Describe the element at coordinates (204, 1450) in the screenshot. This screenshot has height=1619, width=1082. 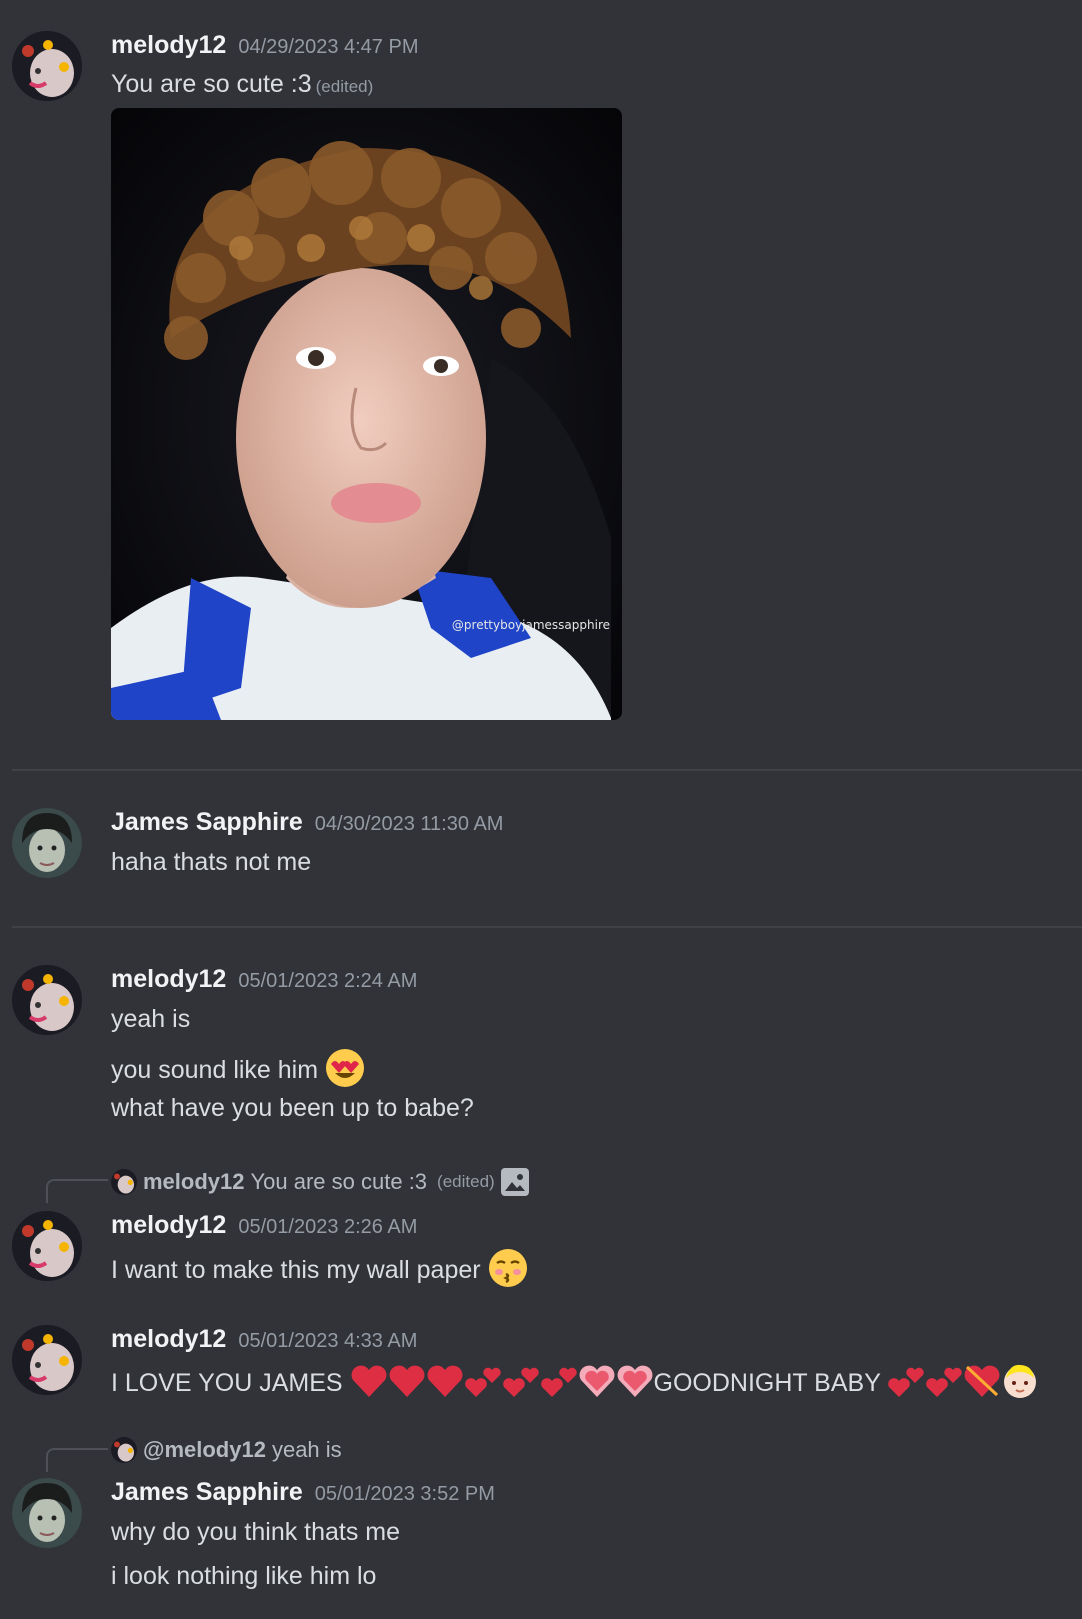
I see `reply-author: @melody12` at that location.